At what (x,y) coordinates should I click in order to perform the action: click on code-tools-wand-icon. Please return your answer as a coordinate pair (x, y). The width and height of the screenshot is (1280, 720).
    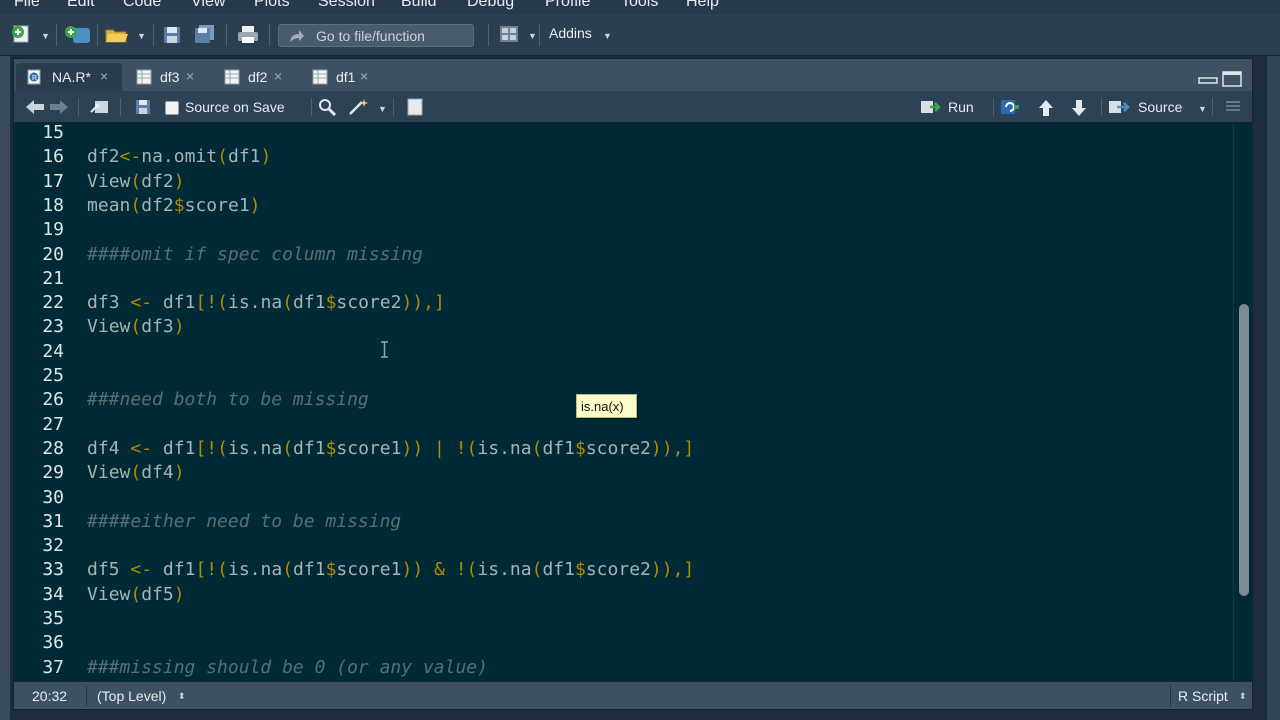
    Looking at the image, I should click on (359, 107).